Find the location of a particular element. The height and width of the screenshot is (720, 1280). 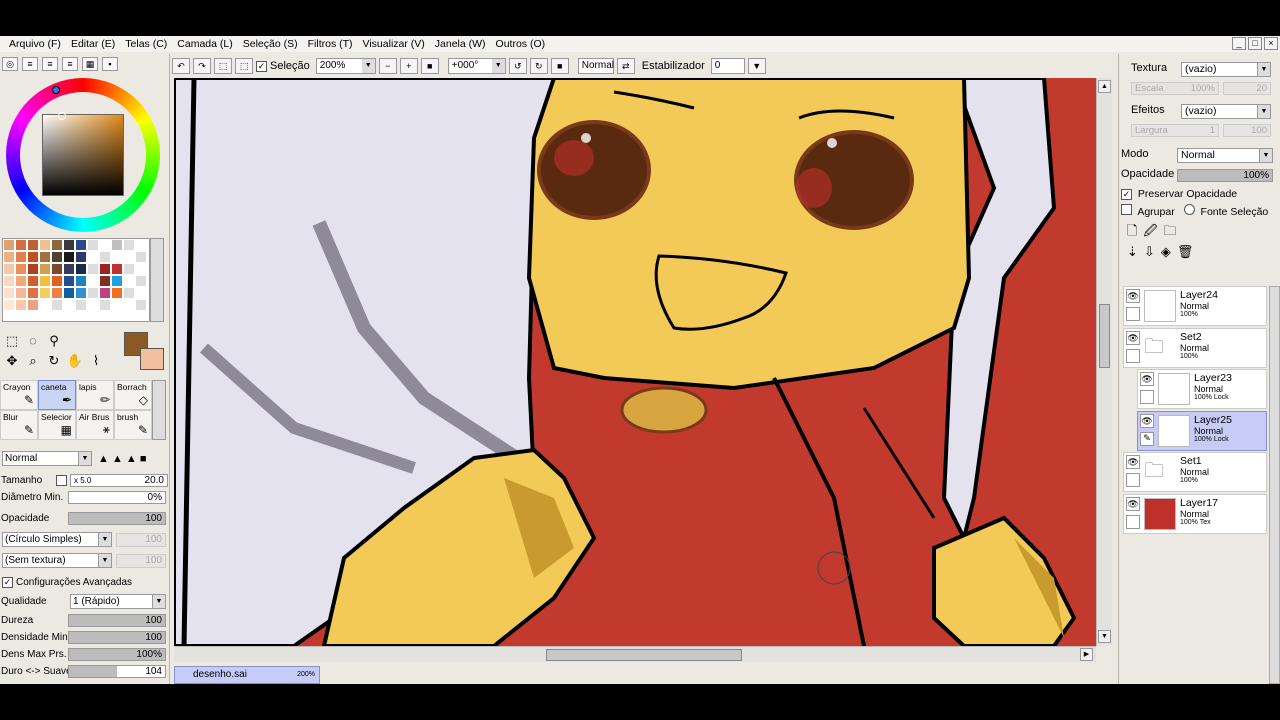

chevron-down-icon: ▼ is located at coordinates (756, 66).